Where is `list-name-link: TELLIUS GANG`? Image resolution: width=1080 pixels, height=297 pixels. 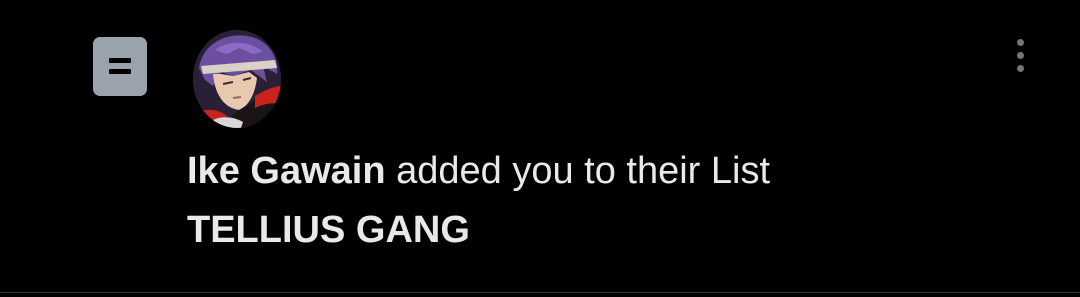 list-name-link: TELLIUS GANG is located at coordinates (328, 230).